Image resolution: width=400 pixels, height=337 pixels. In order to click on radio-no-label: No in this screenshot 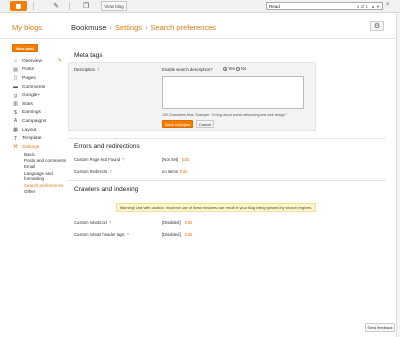, I will do `click(244, 68)`.